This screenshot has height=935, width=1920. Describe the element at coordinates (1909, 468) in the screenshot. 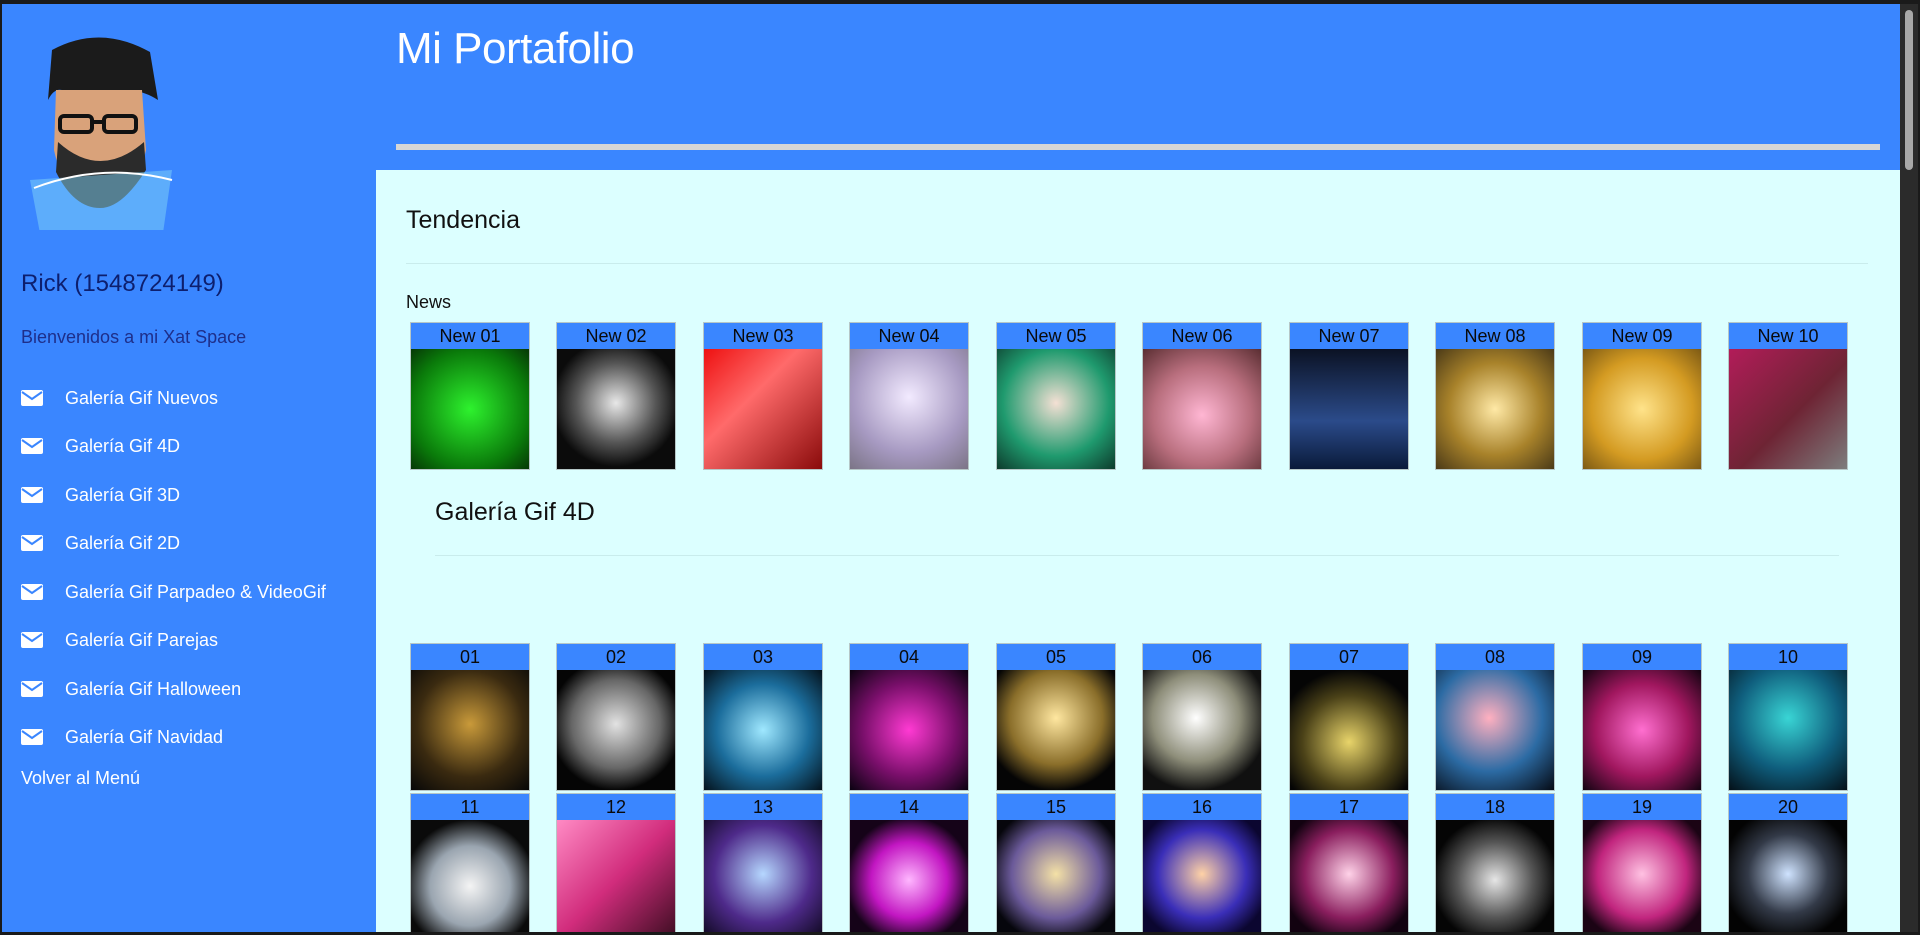

I see `vertical-scrollbar` at that location.